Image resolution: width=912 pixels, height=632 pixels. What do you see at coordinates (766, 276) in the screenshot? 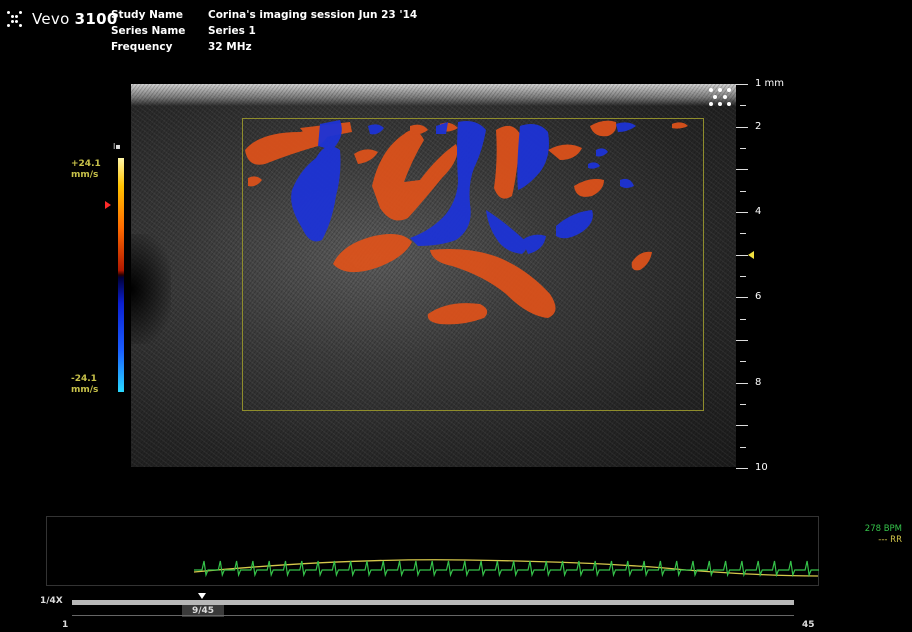
I see `depth-scale: 1 mm 2 4 6 8 10` at bounding box center [766, 276].